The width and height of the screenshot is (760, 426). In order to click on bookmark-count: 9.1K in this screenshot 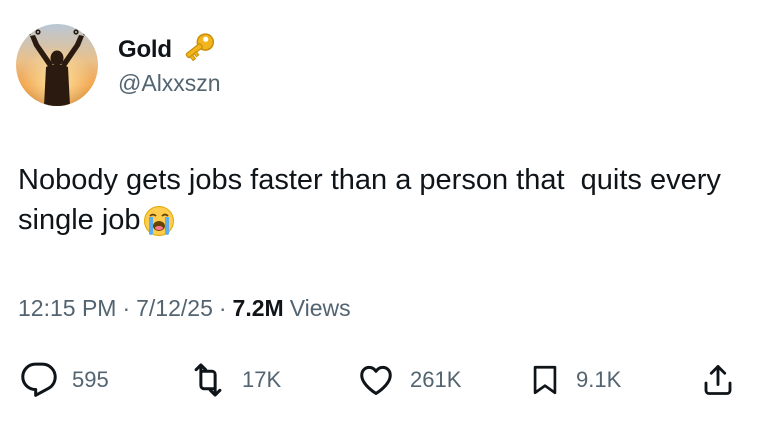, I will do `click(599, 379)`.